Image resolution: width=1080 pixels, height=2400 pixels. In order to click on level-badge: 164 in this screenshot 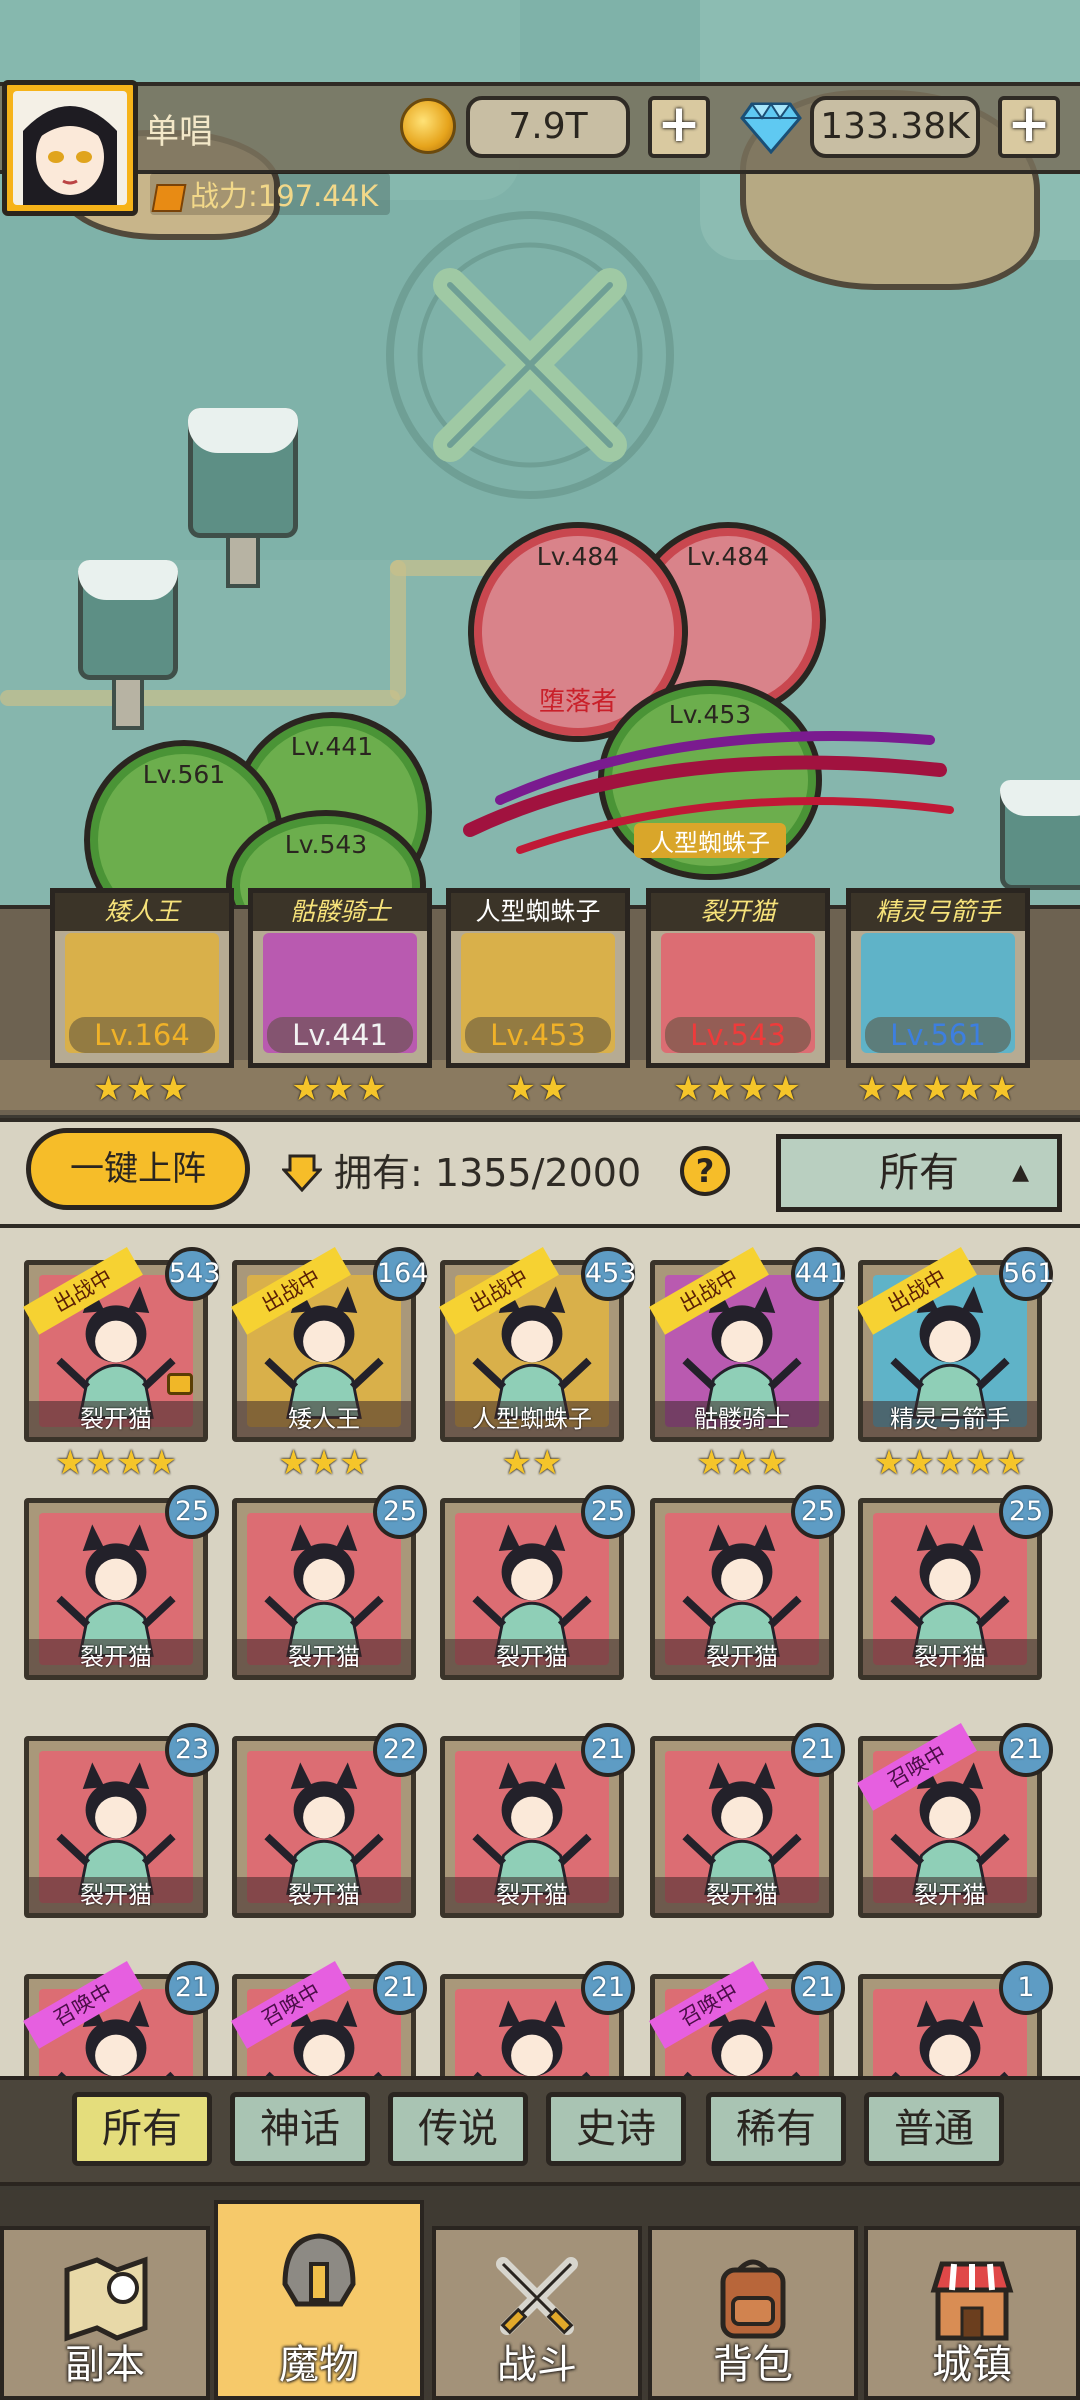, I will do `click(401, 1274)`.